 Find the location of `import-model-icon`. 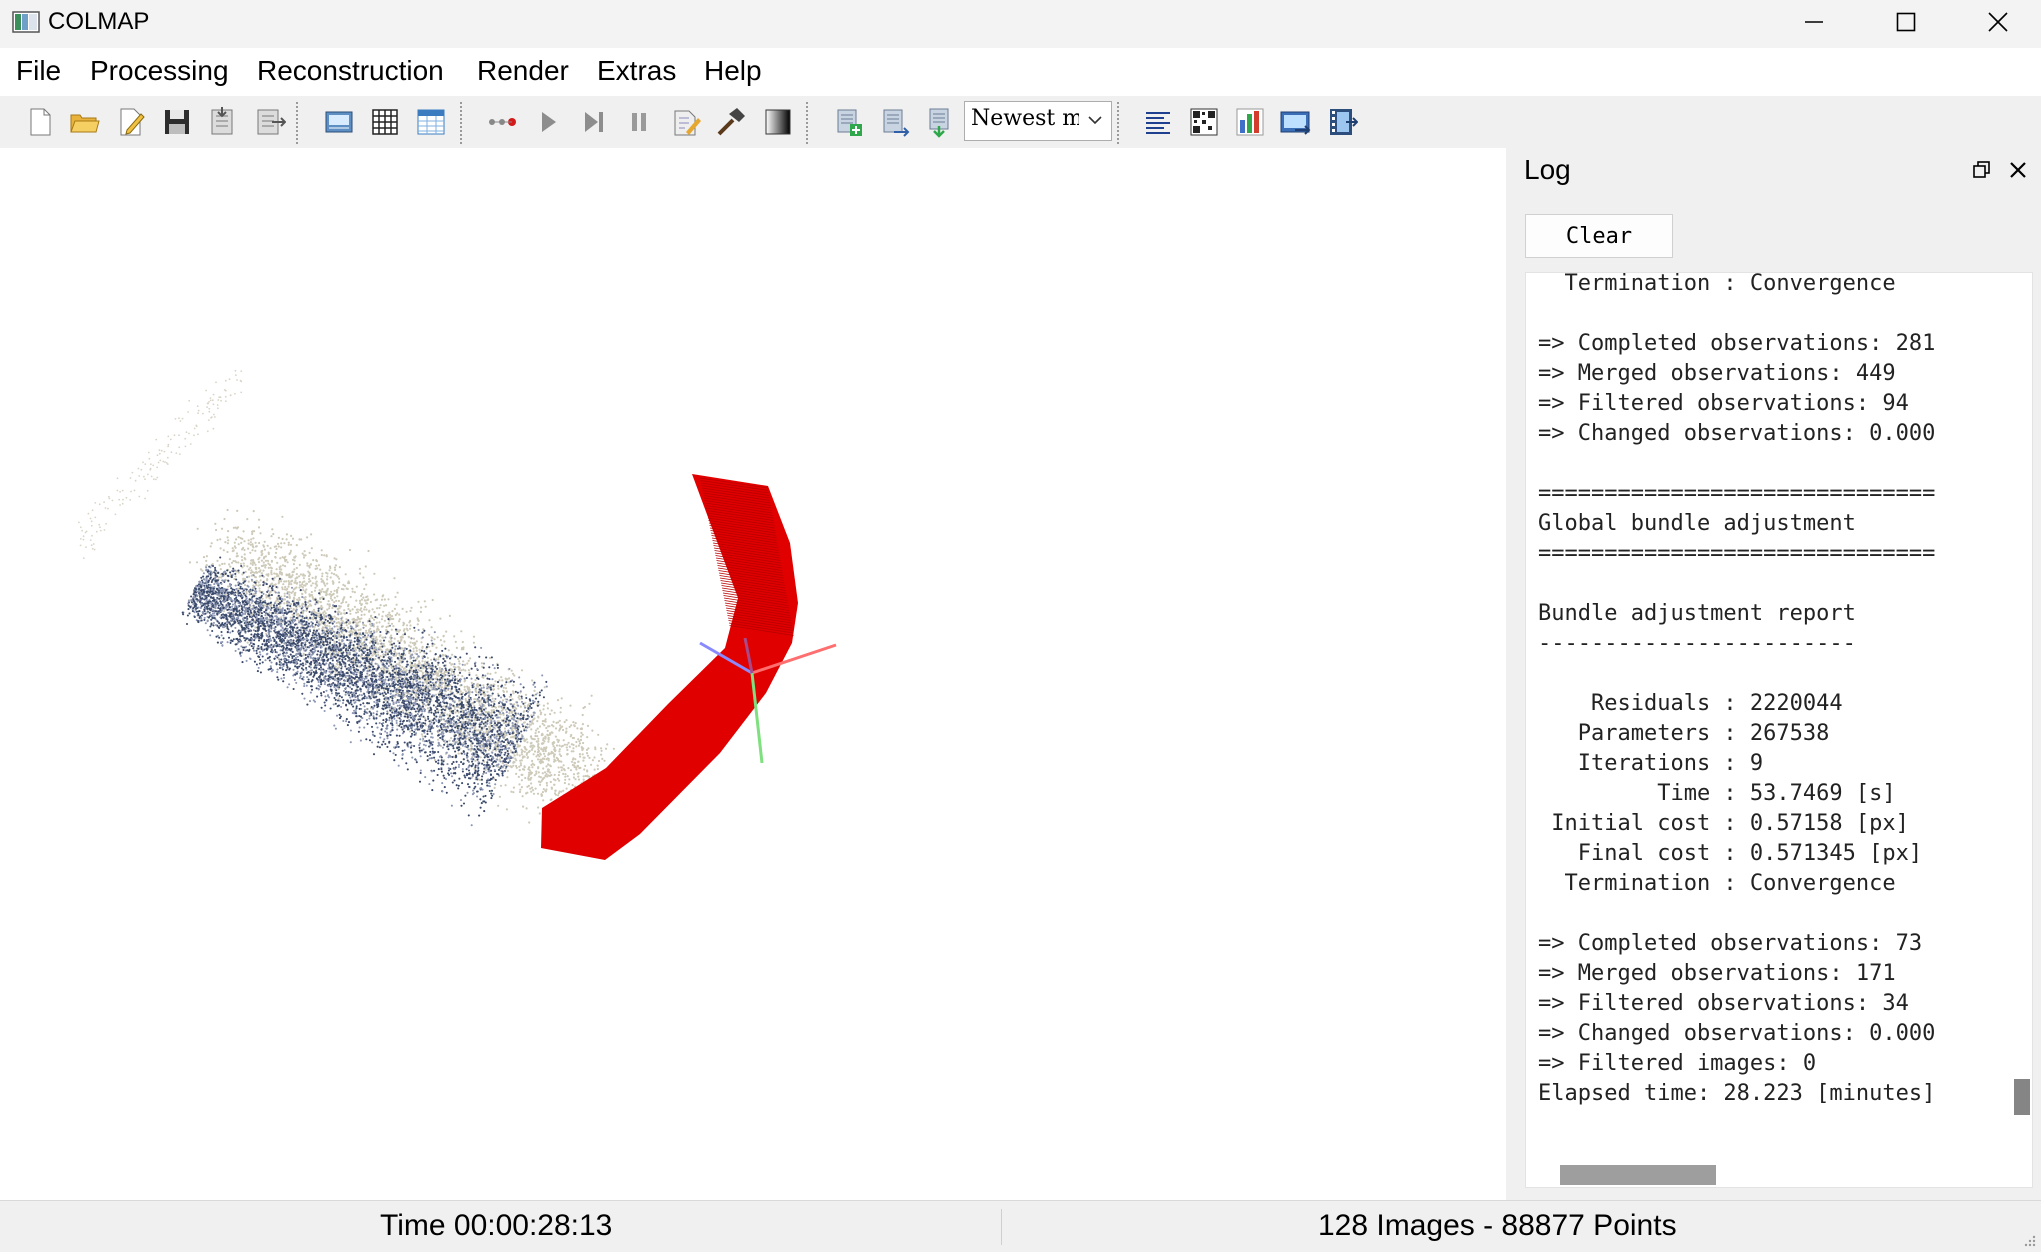

import-model-icon is located at coordinates (222, 122).